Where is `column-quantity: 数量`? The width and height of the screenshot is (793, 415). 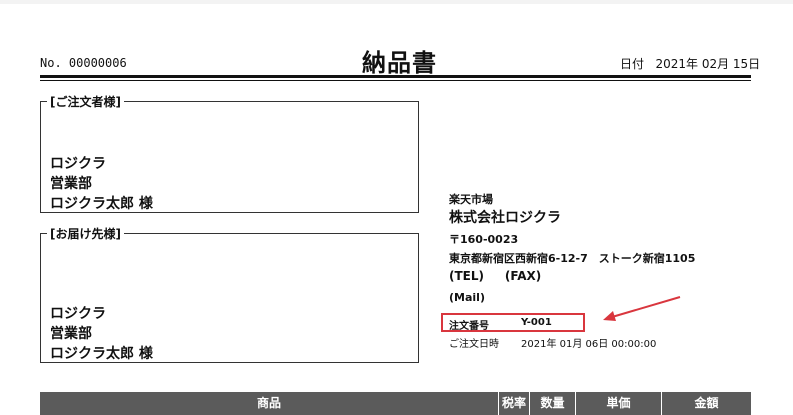
column-quantity: 数量 is located at coordinates (552, 403).